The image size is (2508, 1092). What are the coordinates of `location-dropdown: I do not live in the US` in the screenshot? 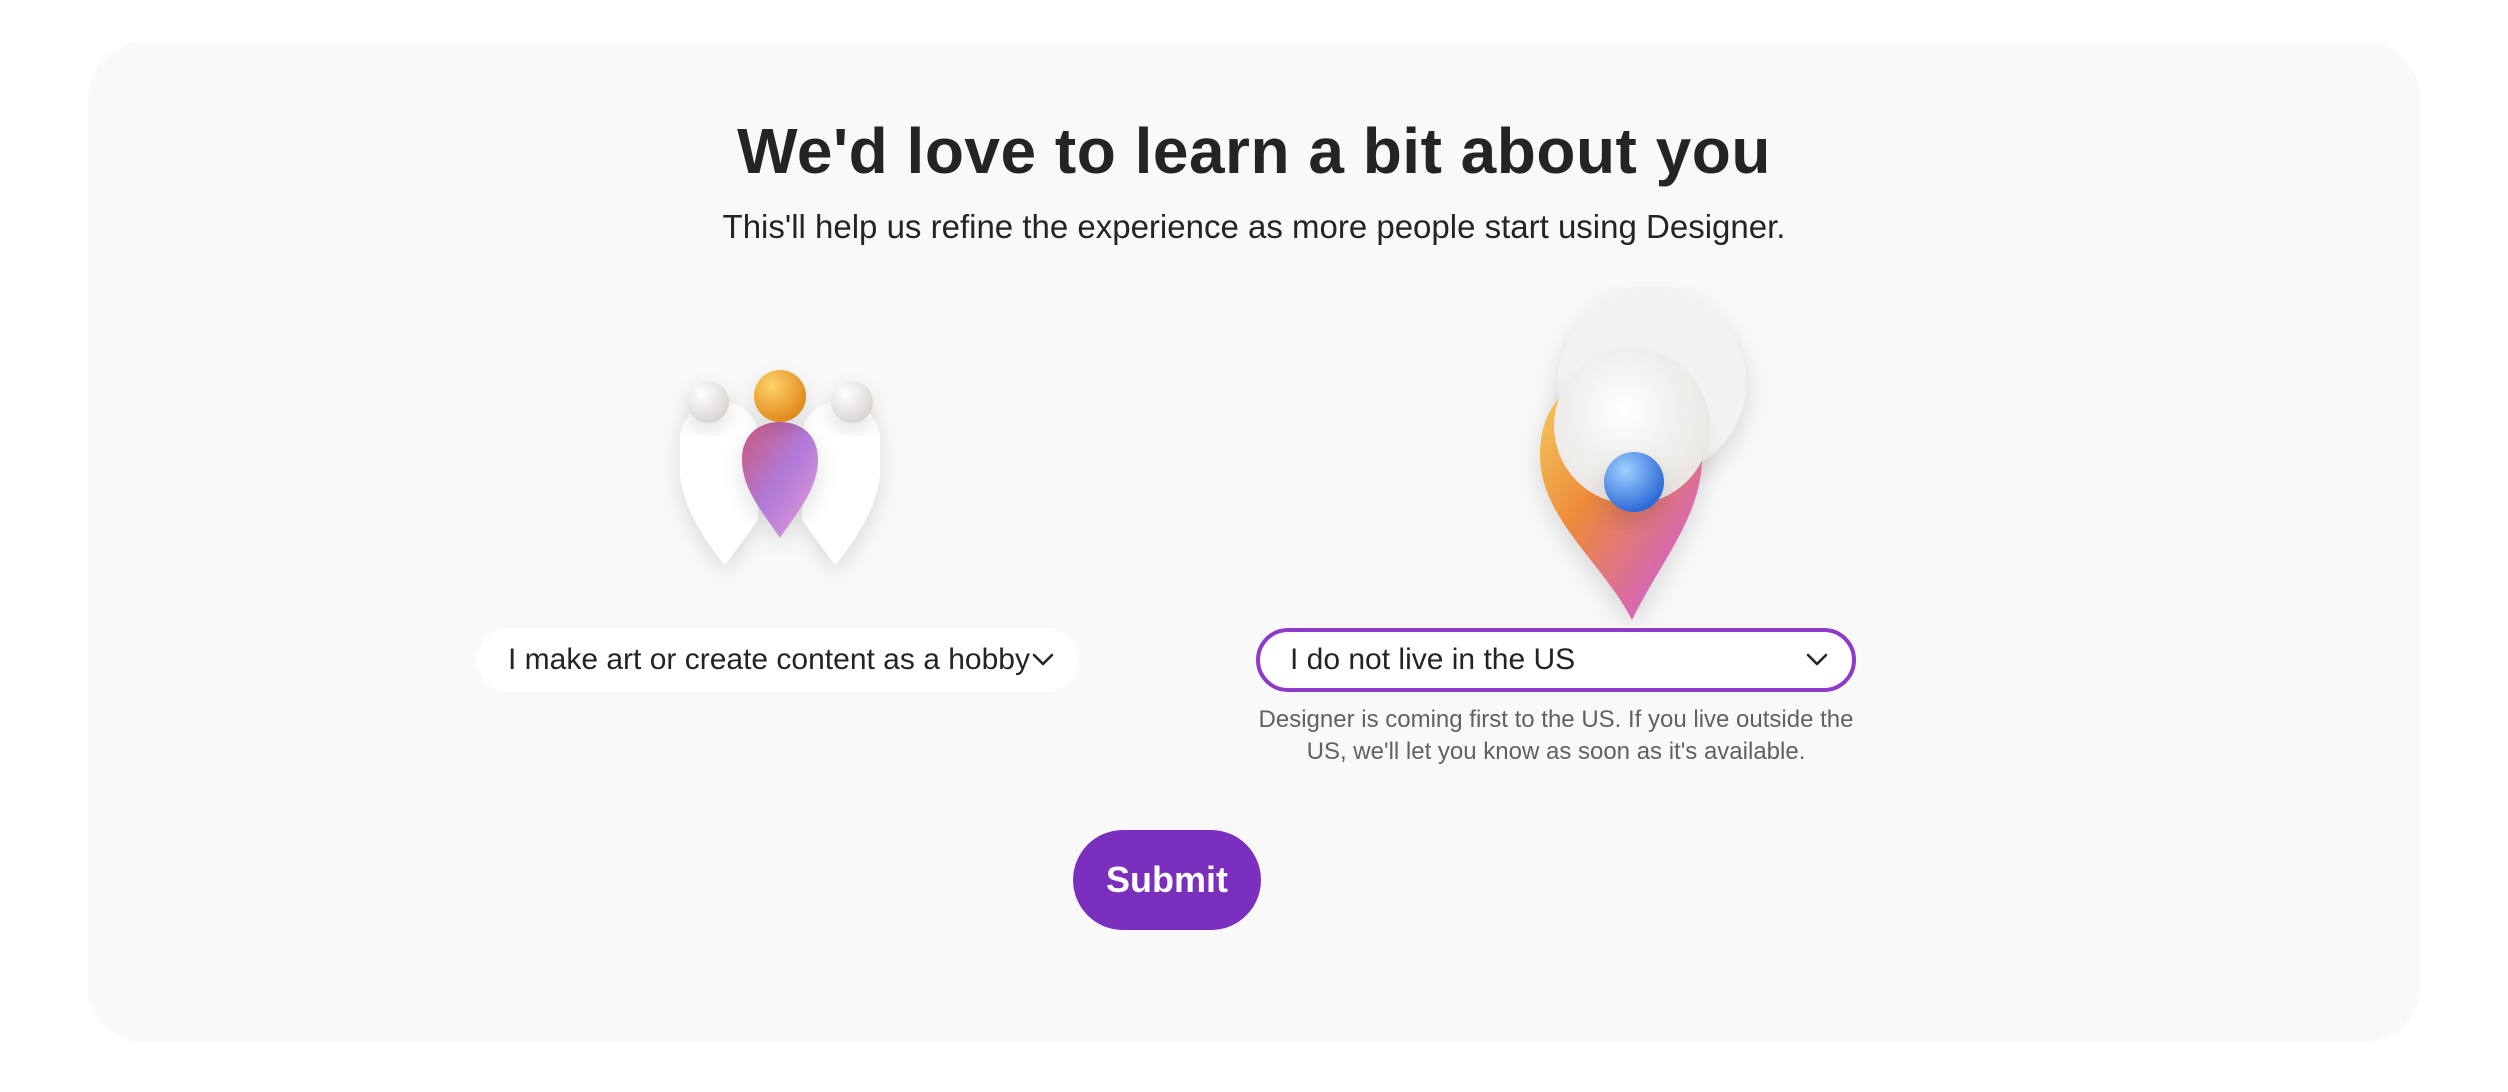 It's located at (1556, 660).